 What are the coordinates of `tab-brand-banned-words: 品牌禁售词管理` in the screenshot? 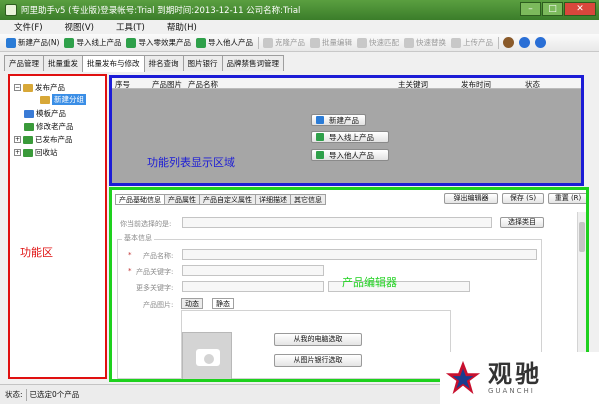 It's located at (252, 63).